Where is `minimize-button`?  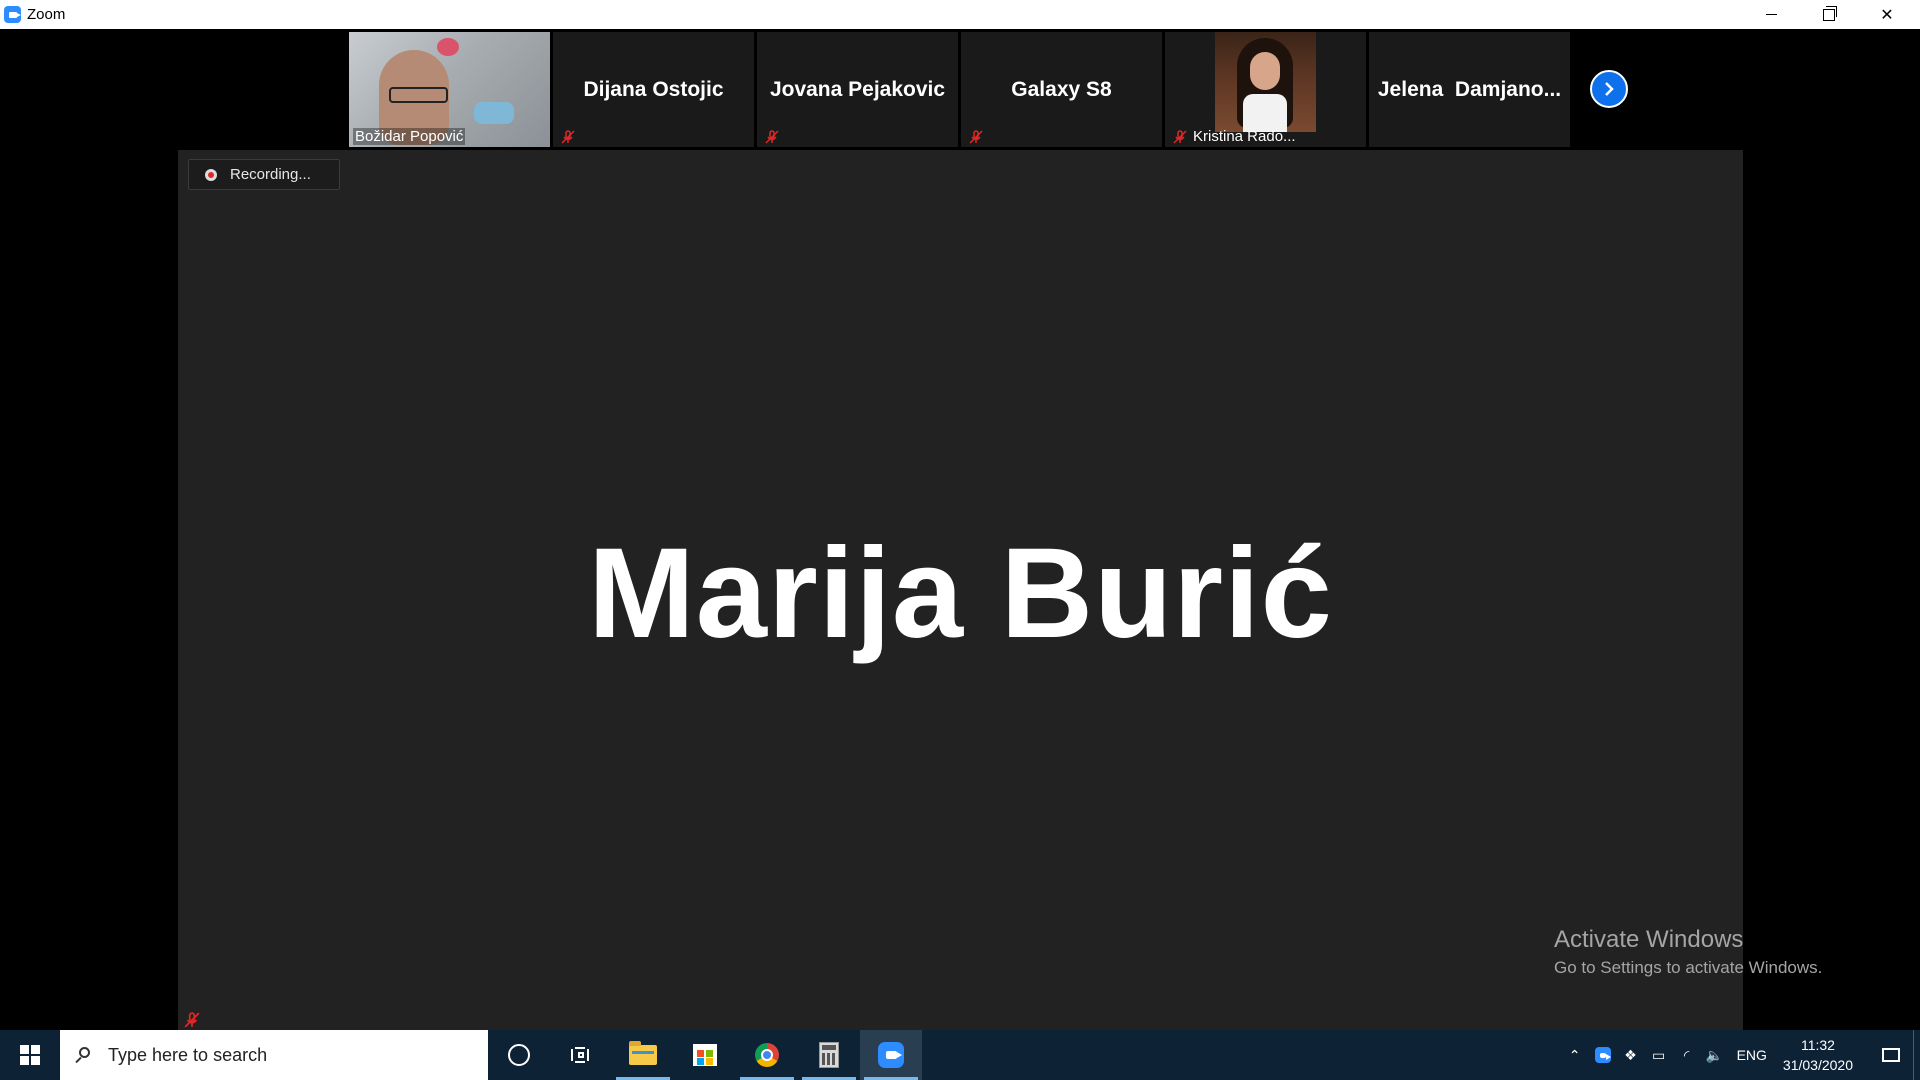 minimize-button is located at coordinates (1771, 14).